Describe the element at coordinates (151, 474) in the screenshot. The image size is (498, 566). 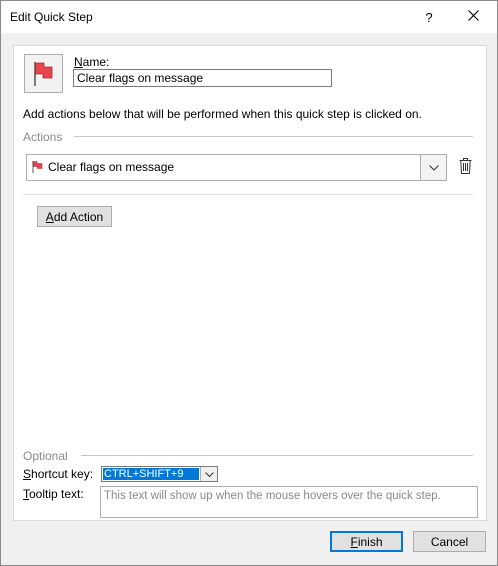
I see `shortcut-key-value: CTRL+SHIFT+9` at that location.